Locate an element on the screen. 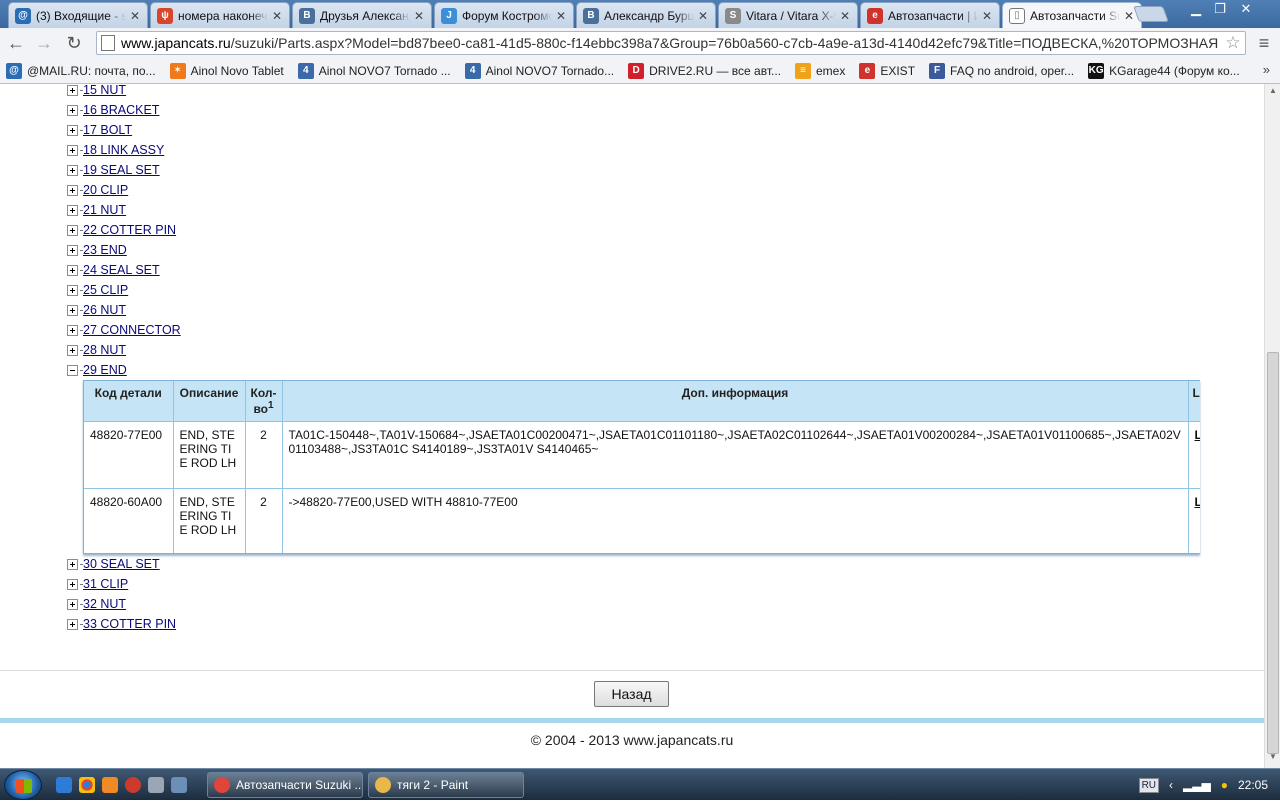 This screenshot has width=1280, height=801. quicklaunch-desktop-icon is located at coordinates (179, 785).